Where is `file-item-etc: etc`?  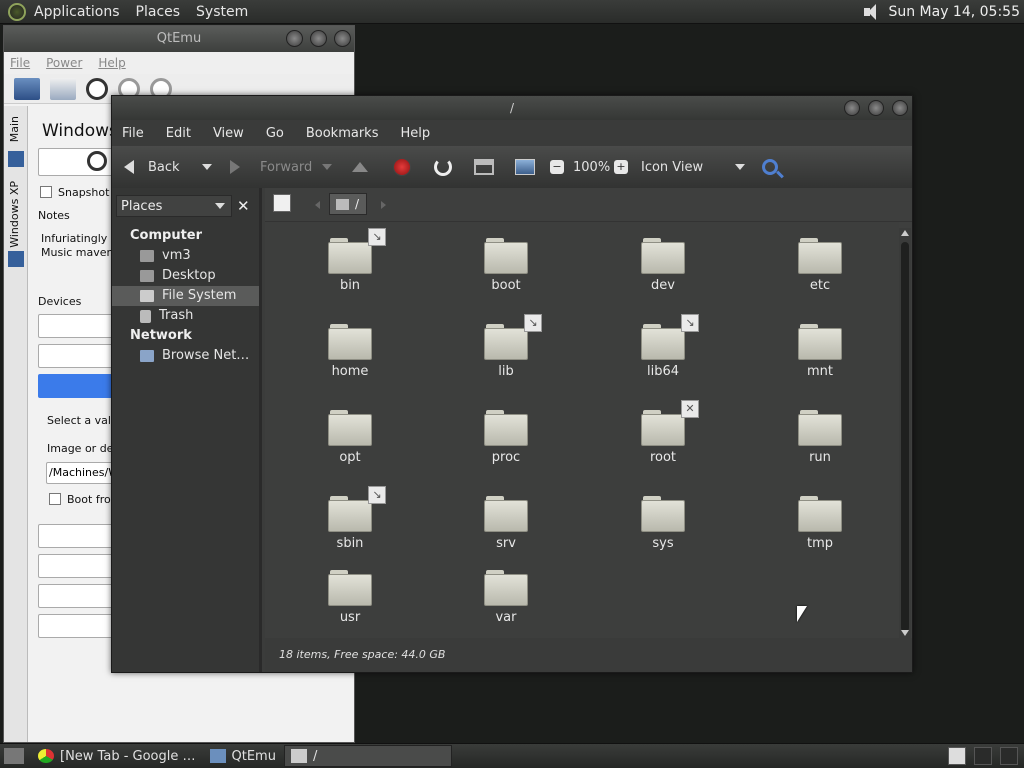 file-item-etc: etc is located at coordinates (820, 265).